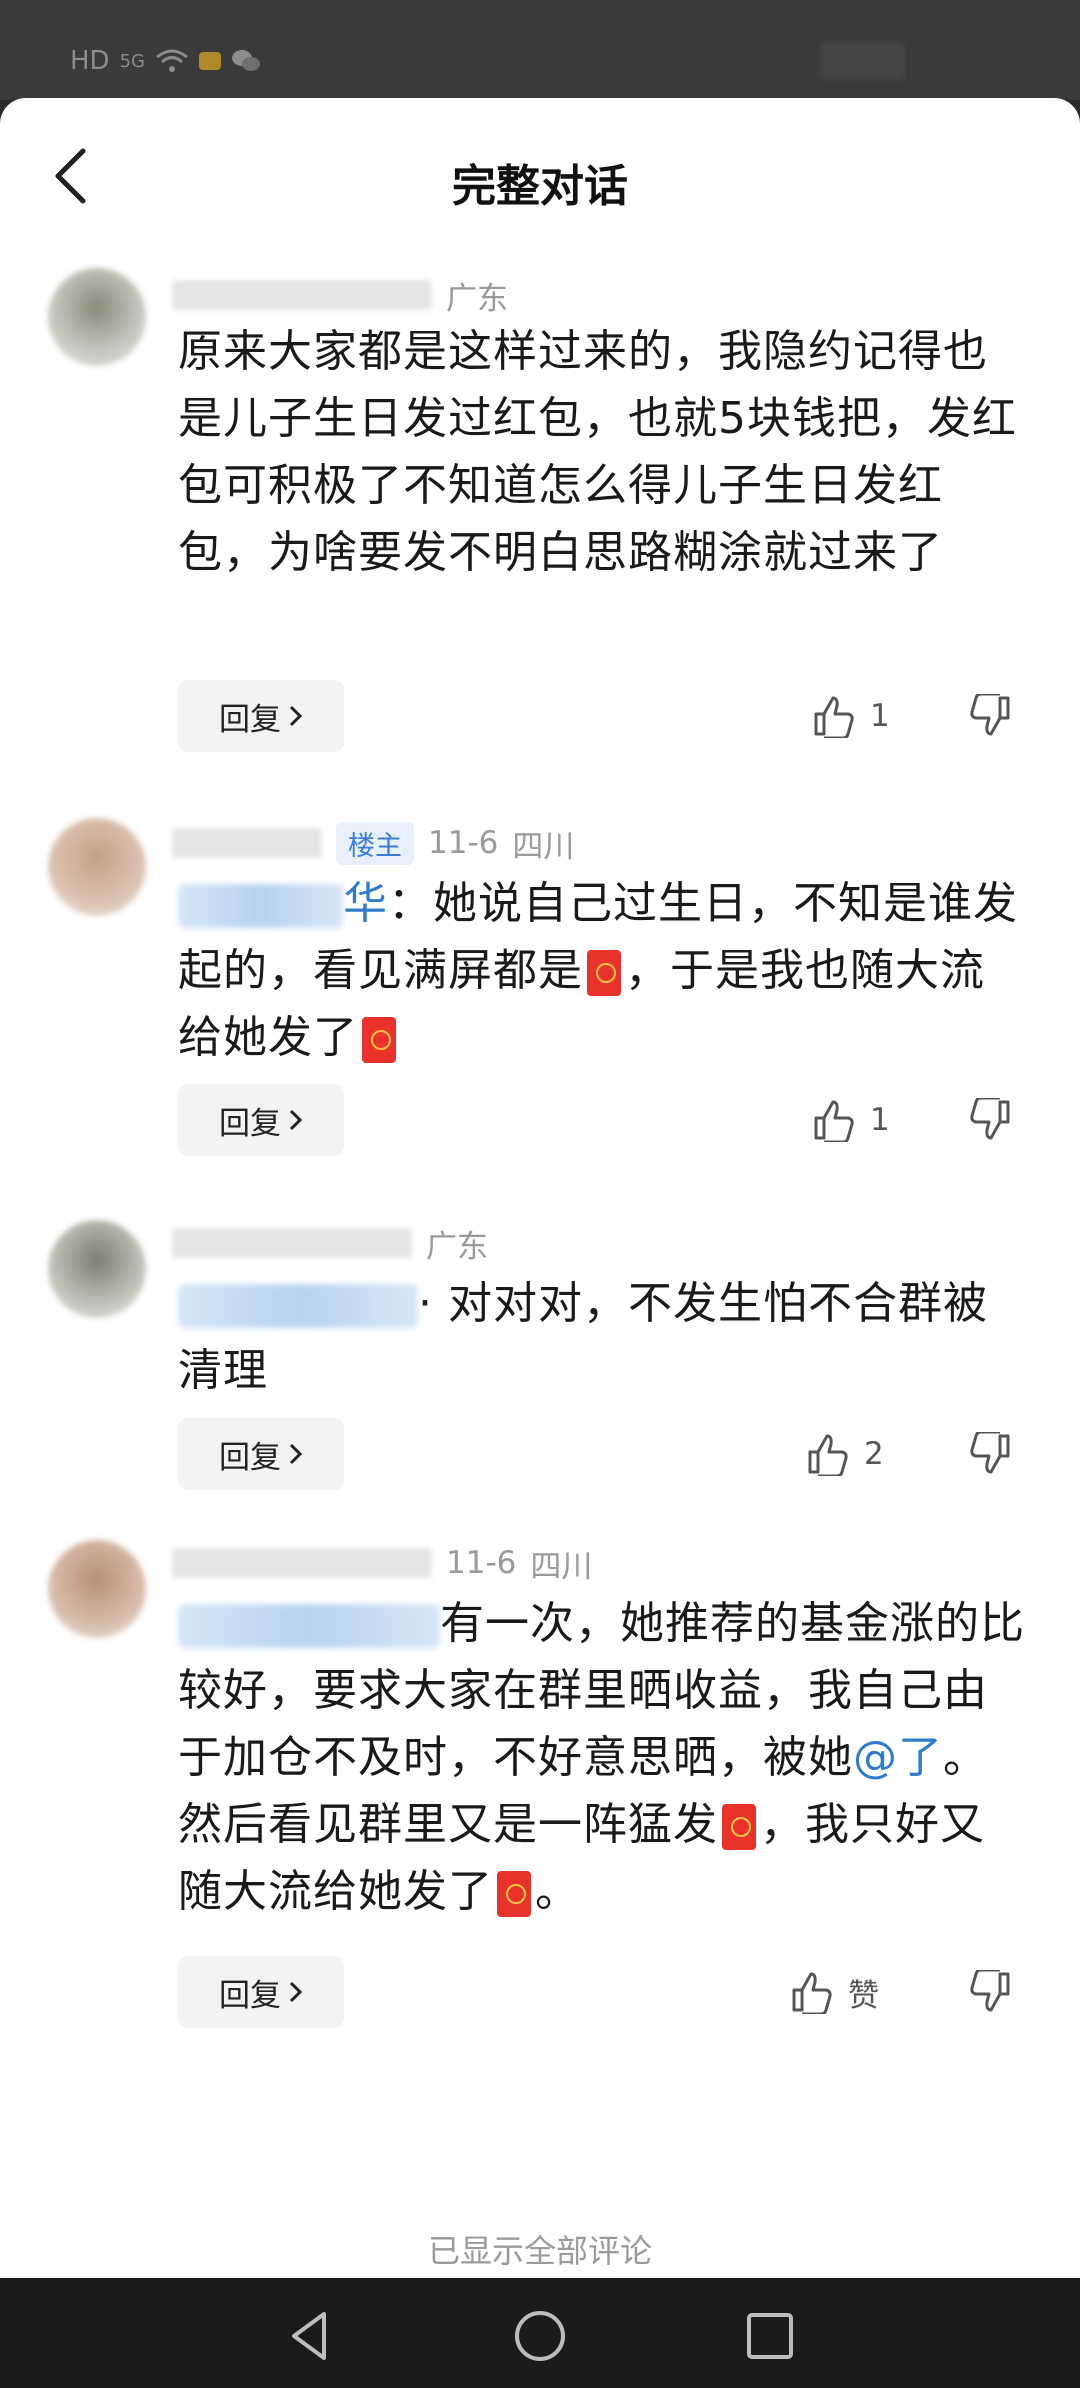  I want to click on like-button: 2, so click(845, 1454).